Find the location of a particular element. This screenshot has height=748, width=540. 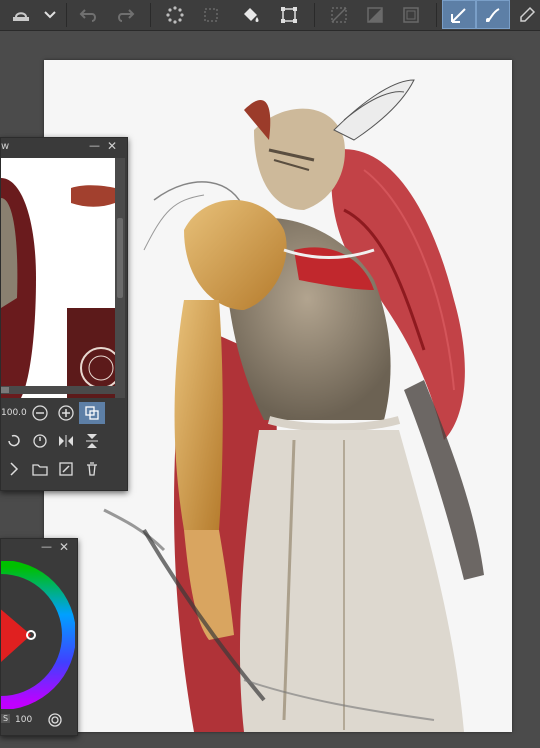

new-view-icon is located at coordinates (66, 469).